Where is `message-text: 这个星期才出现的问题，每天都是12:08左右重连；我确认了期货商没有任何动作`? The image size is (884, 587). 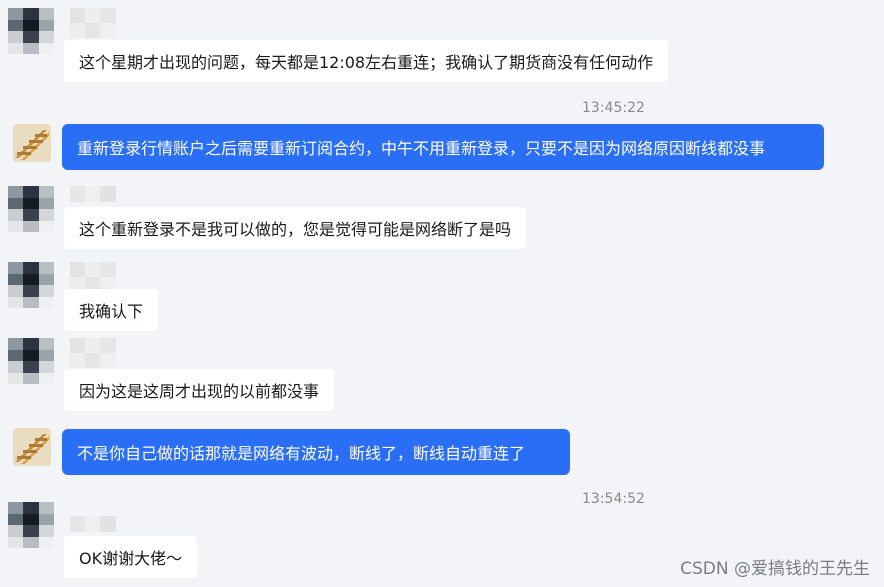
message-text: 这个星期才出现的问题，每天都是12:08左右重连；我确认了期货商没有任何动作 is located at coordinates (366, 62).